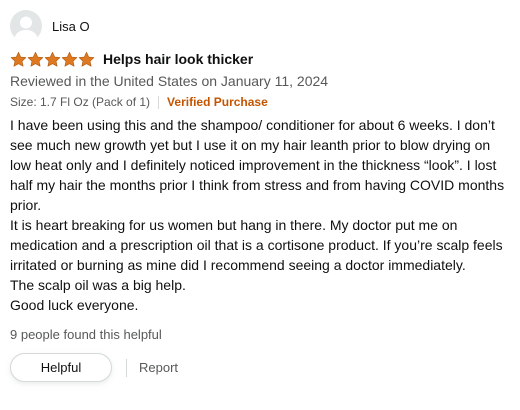  I want to click on reviewer-profile: Lisa O, so click(262, 26).